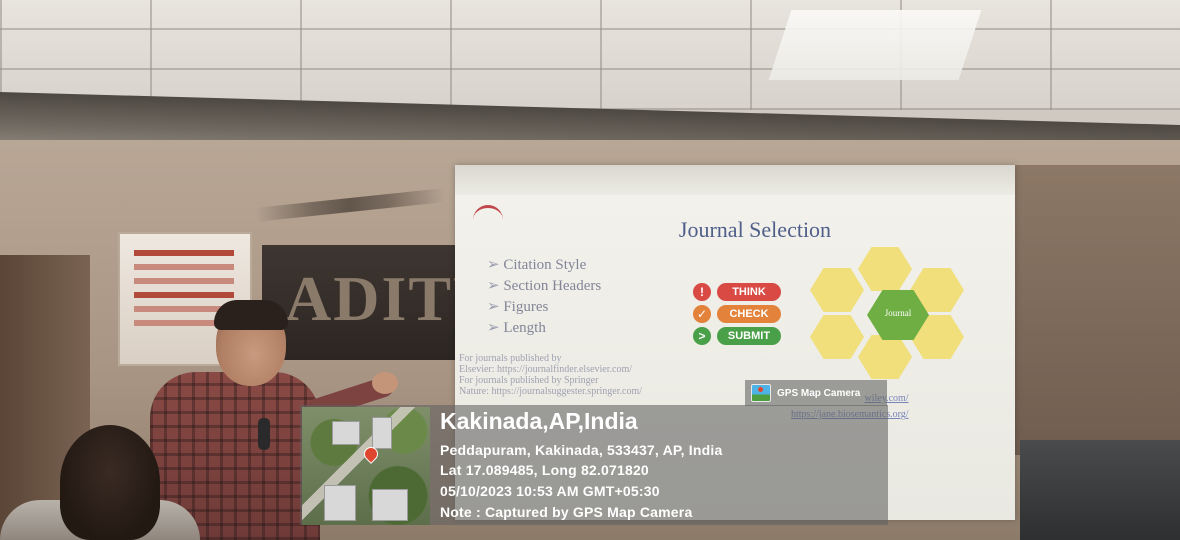 The height and width of the screenshot is (540, 1180). I want to click on bullet-item: Citation Style, so click(544, 265).